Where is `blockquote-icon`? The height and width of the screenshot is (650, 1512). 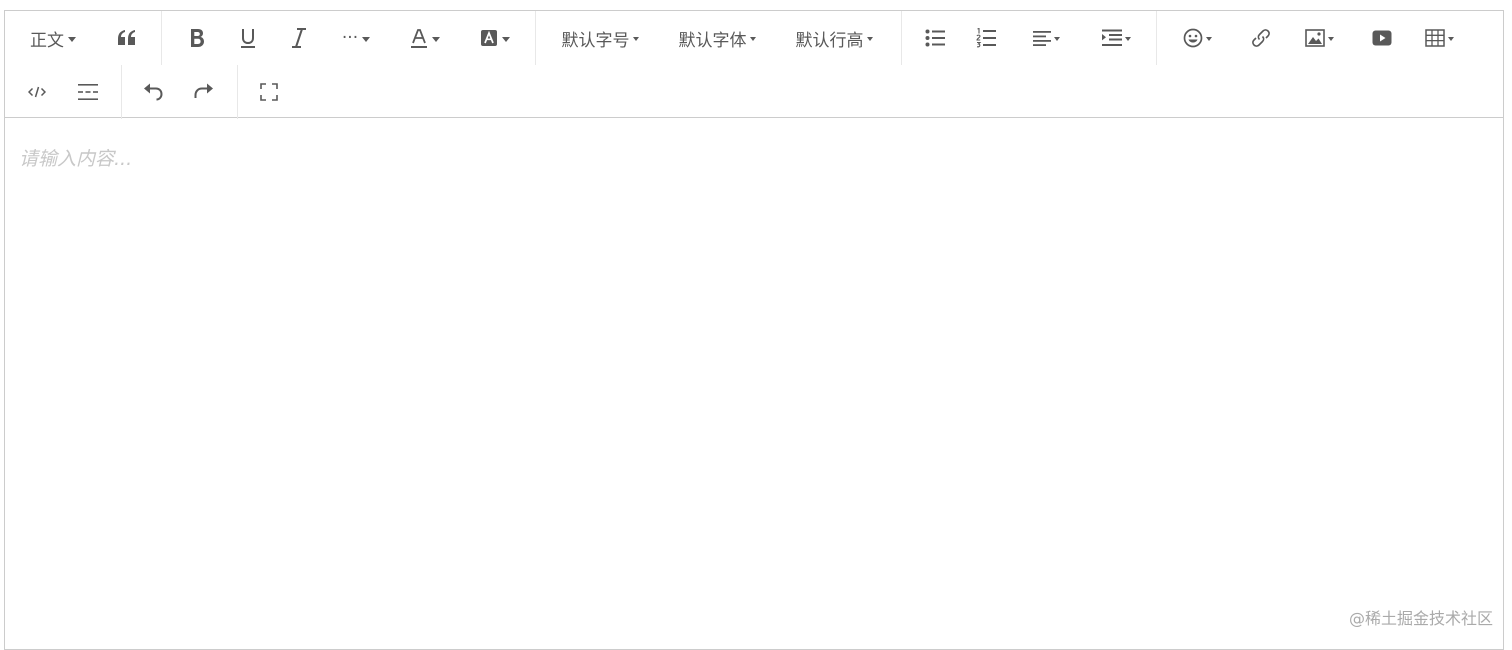
blockquote-icon is located at coordinates (127, 38).